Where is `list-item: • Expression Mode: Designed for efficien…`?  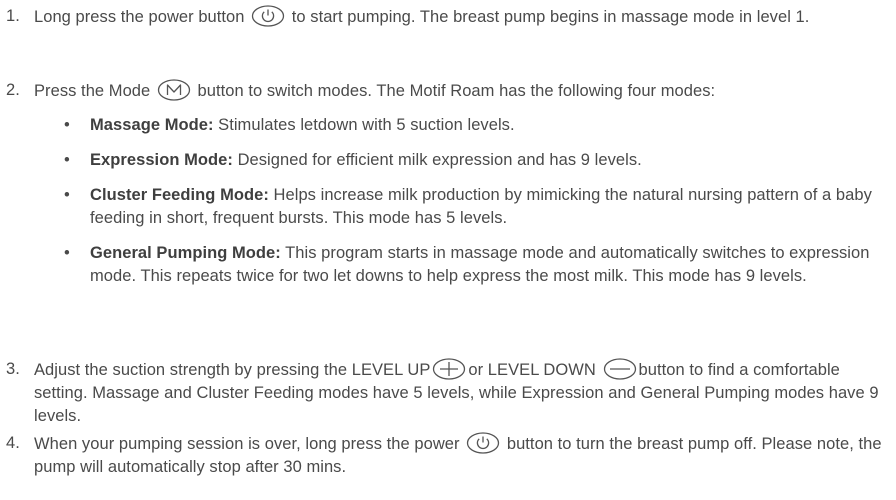
list-item: • Expression Mode: Designed for efficien… is located at coordinates (353, 160).